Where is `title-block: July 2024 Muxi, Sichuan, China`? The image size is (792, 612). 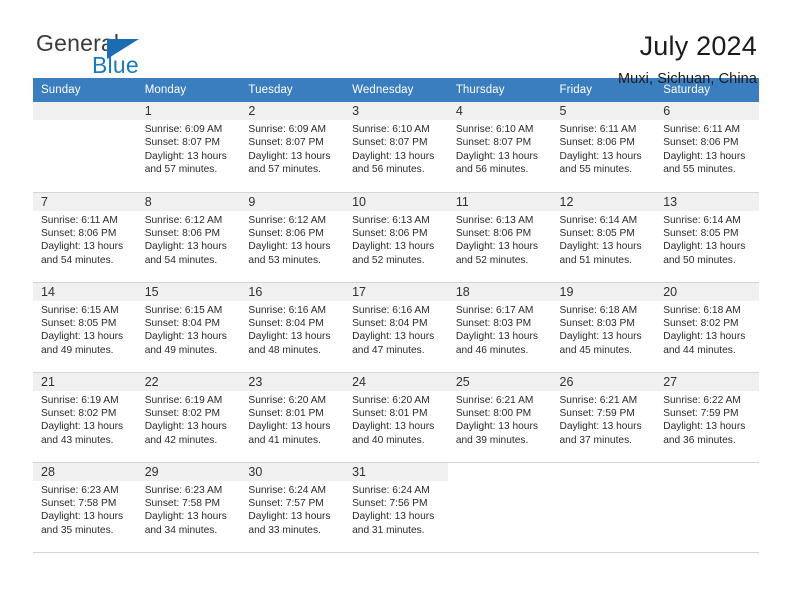 title-block: July 2024 Muxi, Sichuan, China is located at coordinates (688, 60).